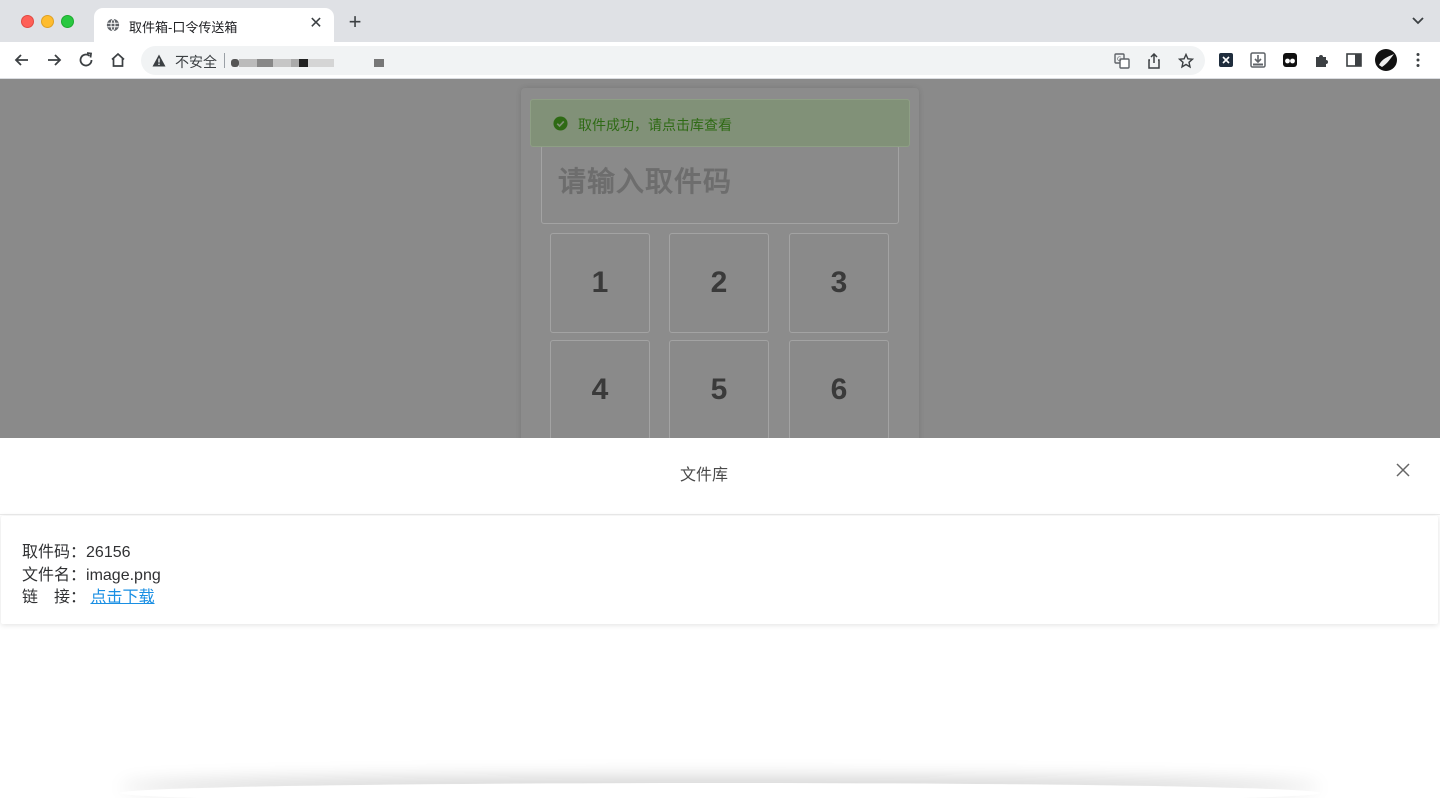 Image resolution: width=1440 pixels, height=798 pixels. What do you see at coordinates (316, 24) in the screenshot?
I see `tab-close-icon: ✕` at bounding box center [316, 24].